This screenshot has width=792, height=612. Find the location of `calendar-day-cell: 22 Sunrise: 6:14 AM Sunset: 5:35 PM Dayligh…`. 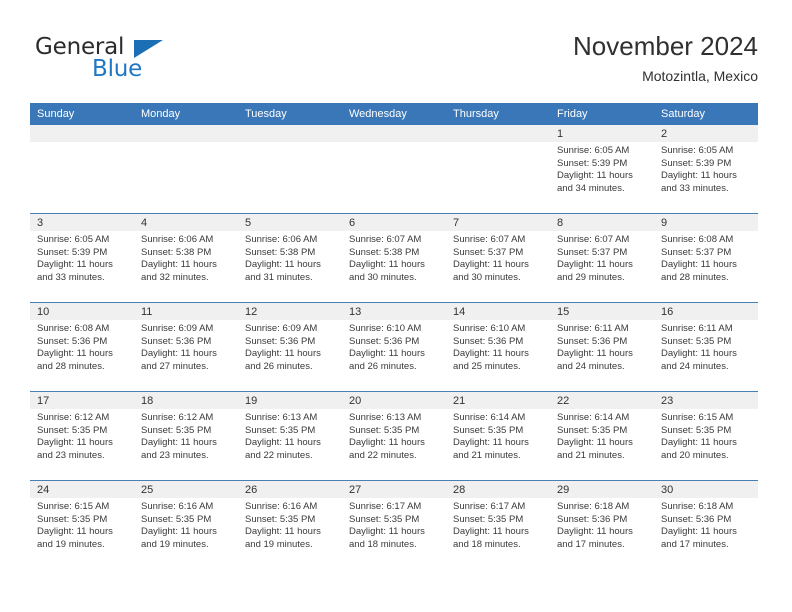

calendar-day-cell: 22 Sunrise: 6:14 AM Sunset: 5:35 PM Dayligh… is located at coordinates (602, 436).